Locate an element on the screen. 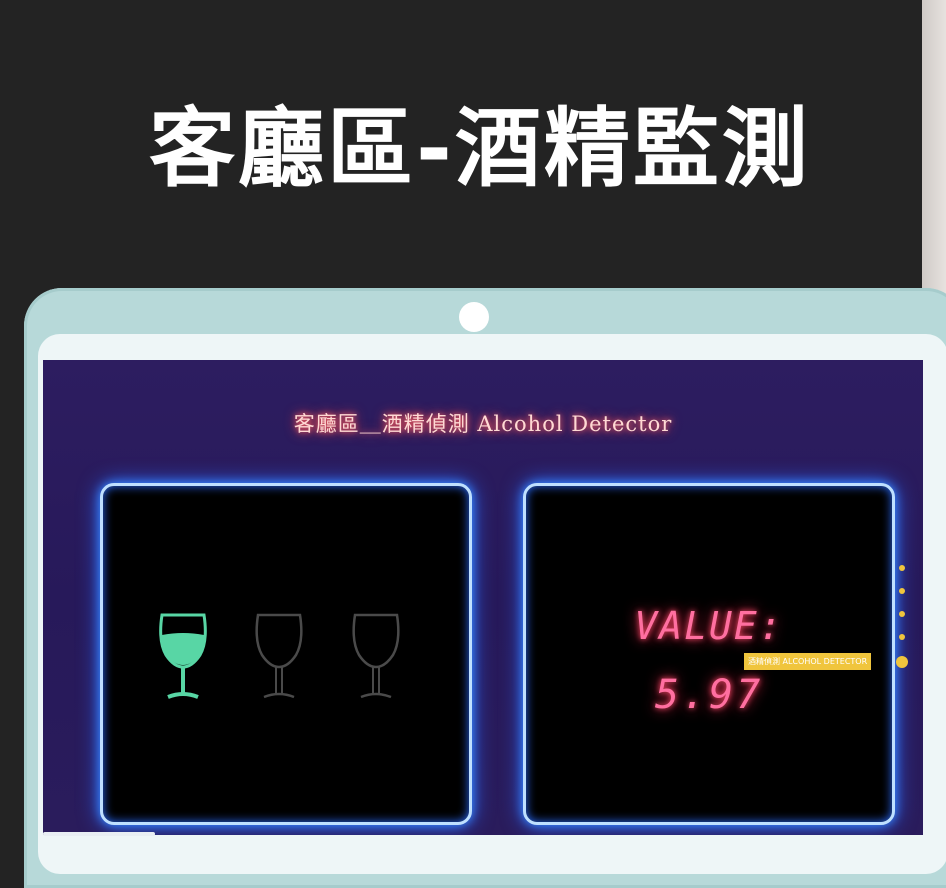 Image resolution: width=946 pixels, height=888 pixels. camera-icon is located at coordinates (474, 317).